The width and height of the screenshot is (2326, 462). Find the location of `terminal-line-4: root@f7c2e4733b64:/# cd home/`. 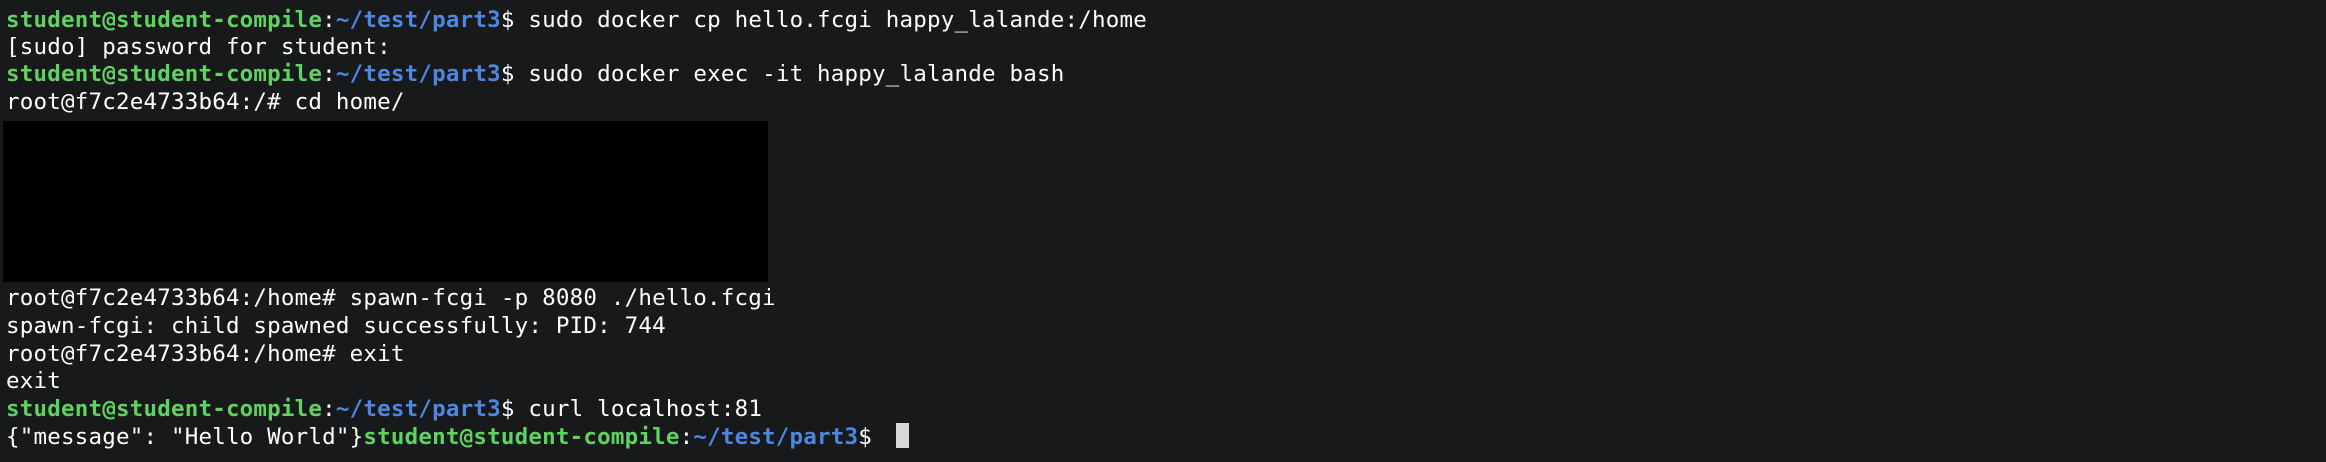

terminal-line-4: root@f7c2e4733b64:/# cd home/ is located at coordinates (205, 102).